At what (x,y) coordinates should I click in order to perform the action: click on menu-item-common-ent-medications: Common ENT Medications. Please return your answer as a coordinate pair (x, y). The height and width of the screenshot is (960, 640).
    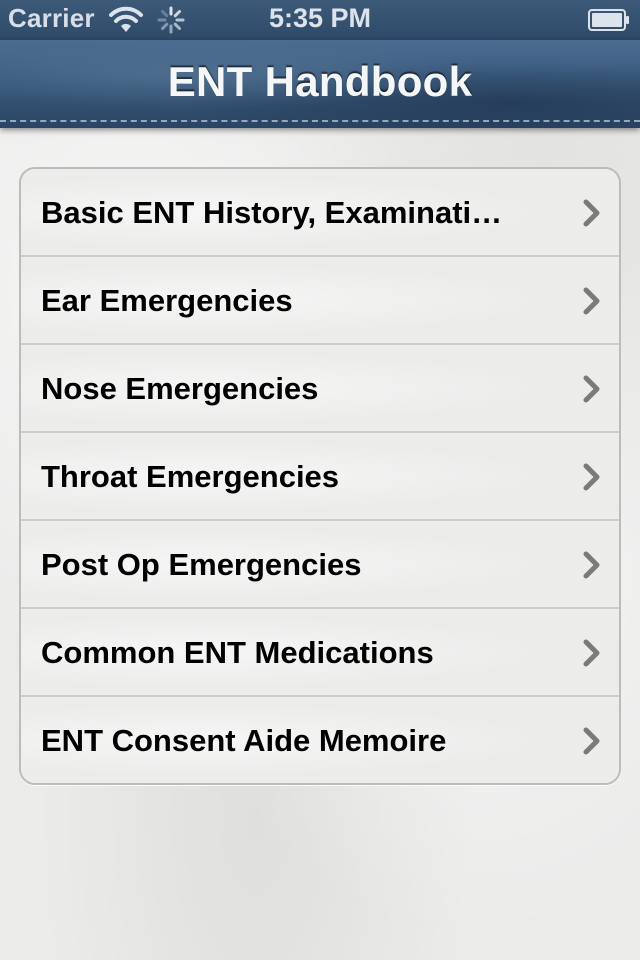
    Looking at the image, I should click on (320, 653).